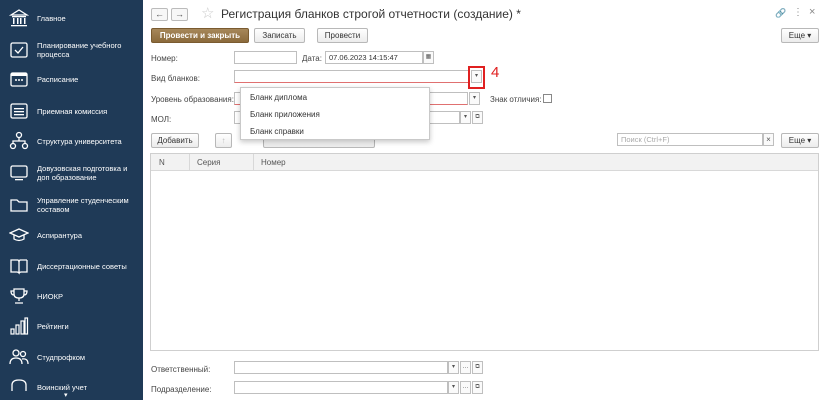 The height and width of the screenshot is (400, 828). I want to click on sidebar-item-label: Расписание, so click(58, 79).